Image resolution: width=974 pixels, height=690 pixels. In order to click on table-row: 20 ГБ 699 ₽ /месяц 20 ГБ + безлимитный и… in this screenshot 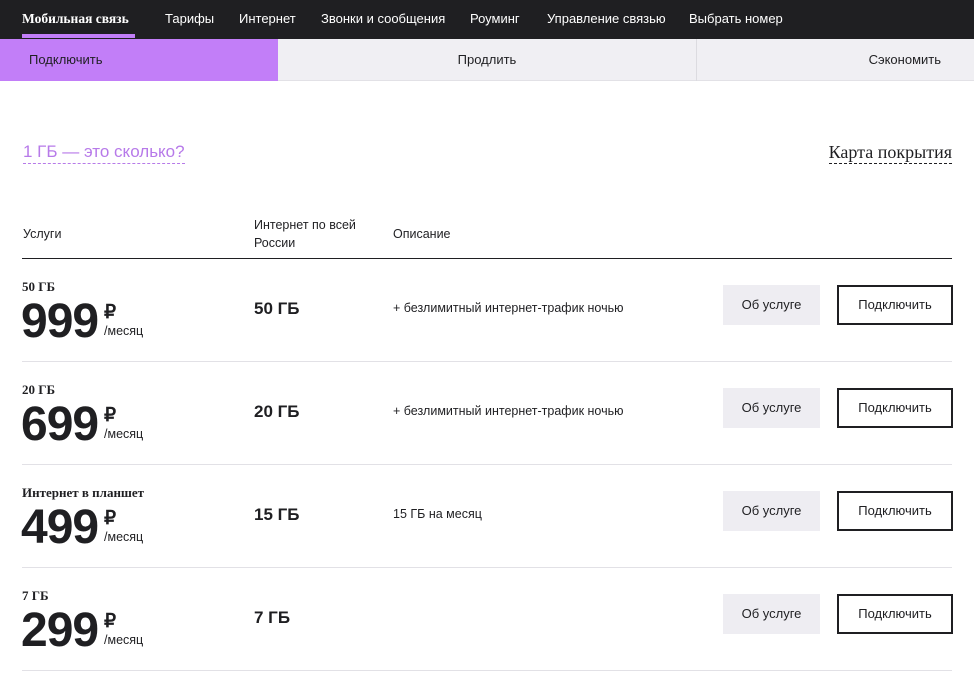, I will do `click(487, 413)`.